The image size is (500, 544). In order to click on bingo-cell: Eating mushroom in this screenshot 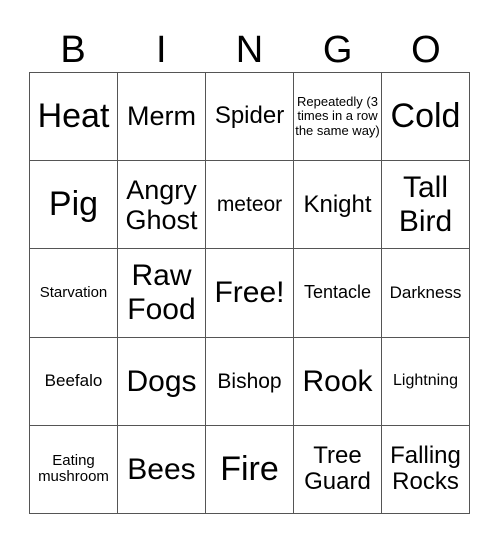, I will do `click(74, 469)`.